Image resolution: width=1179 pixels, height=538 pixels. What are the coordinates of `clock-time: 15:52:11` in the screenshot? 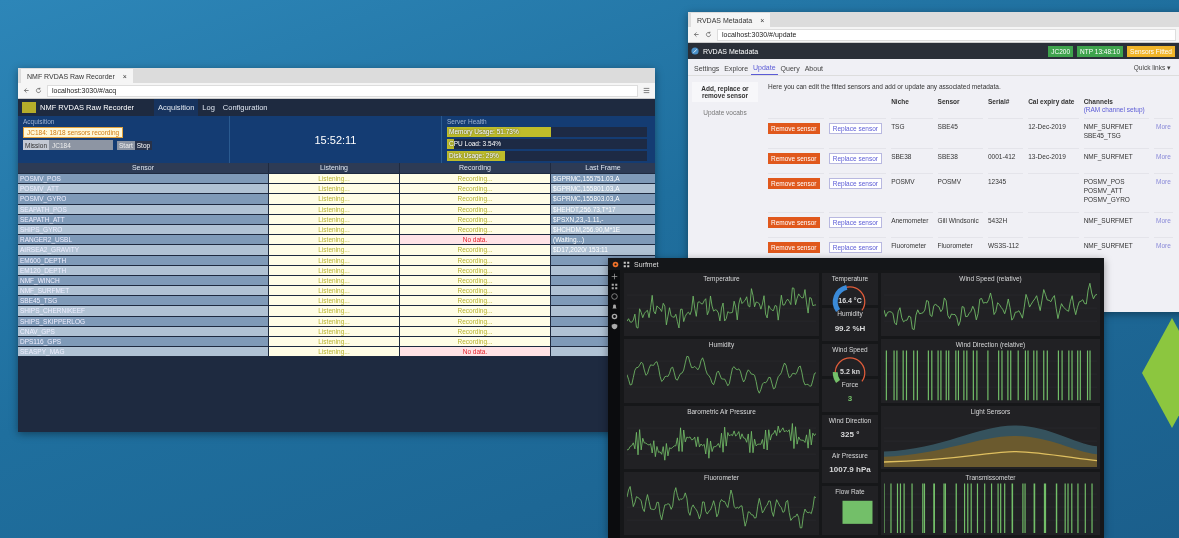 It's located at (335, 139).